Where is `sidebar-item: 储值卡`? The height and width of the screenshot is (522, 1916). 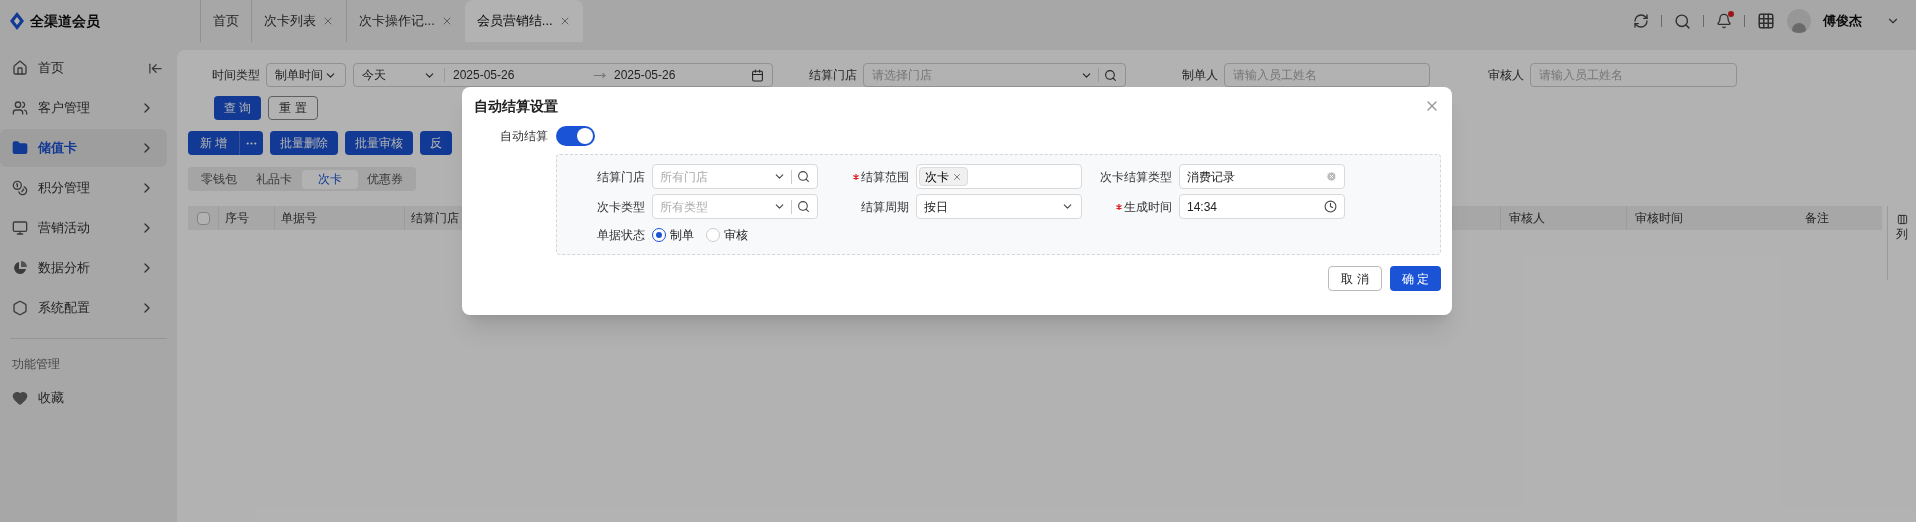
sidebar-item: 储值卡 is located at coordinates (83, 148).